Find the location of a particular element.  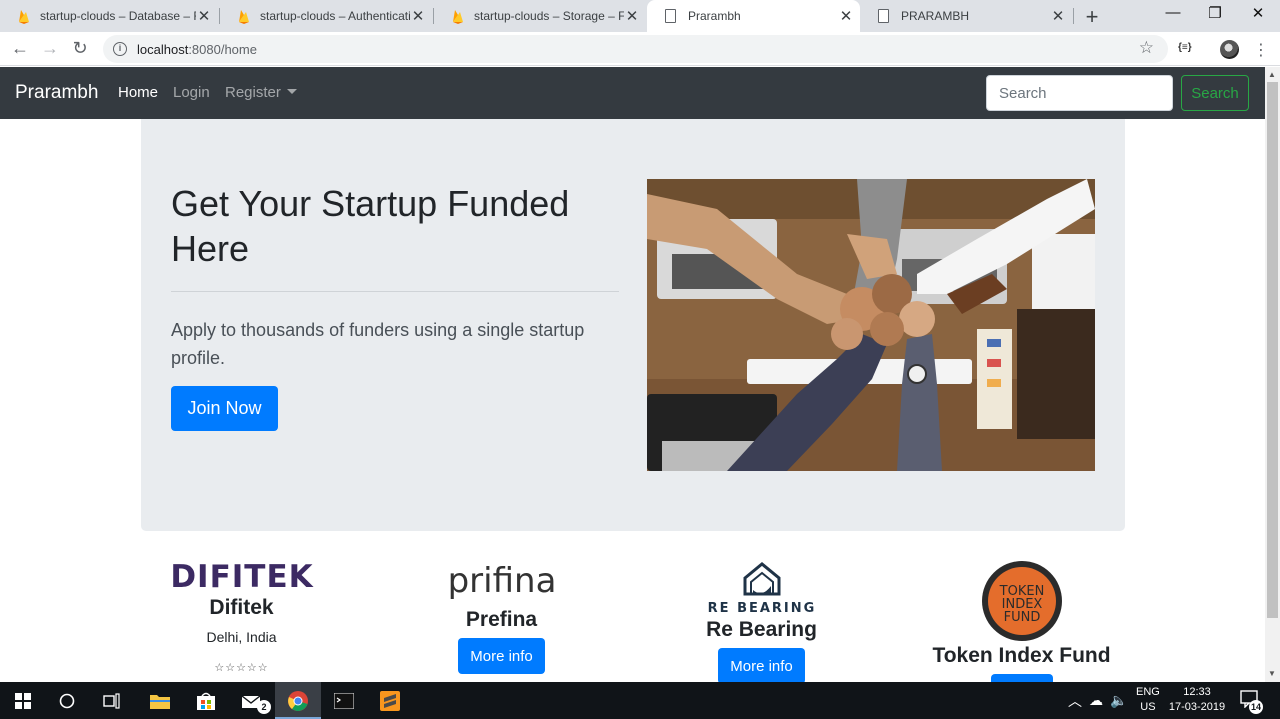

browser-tab: PRARAMBH ✕ is located at coordinates (966, 16).